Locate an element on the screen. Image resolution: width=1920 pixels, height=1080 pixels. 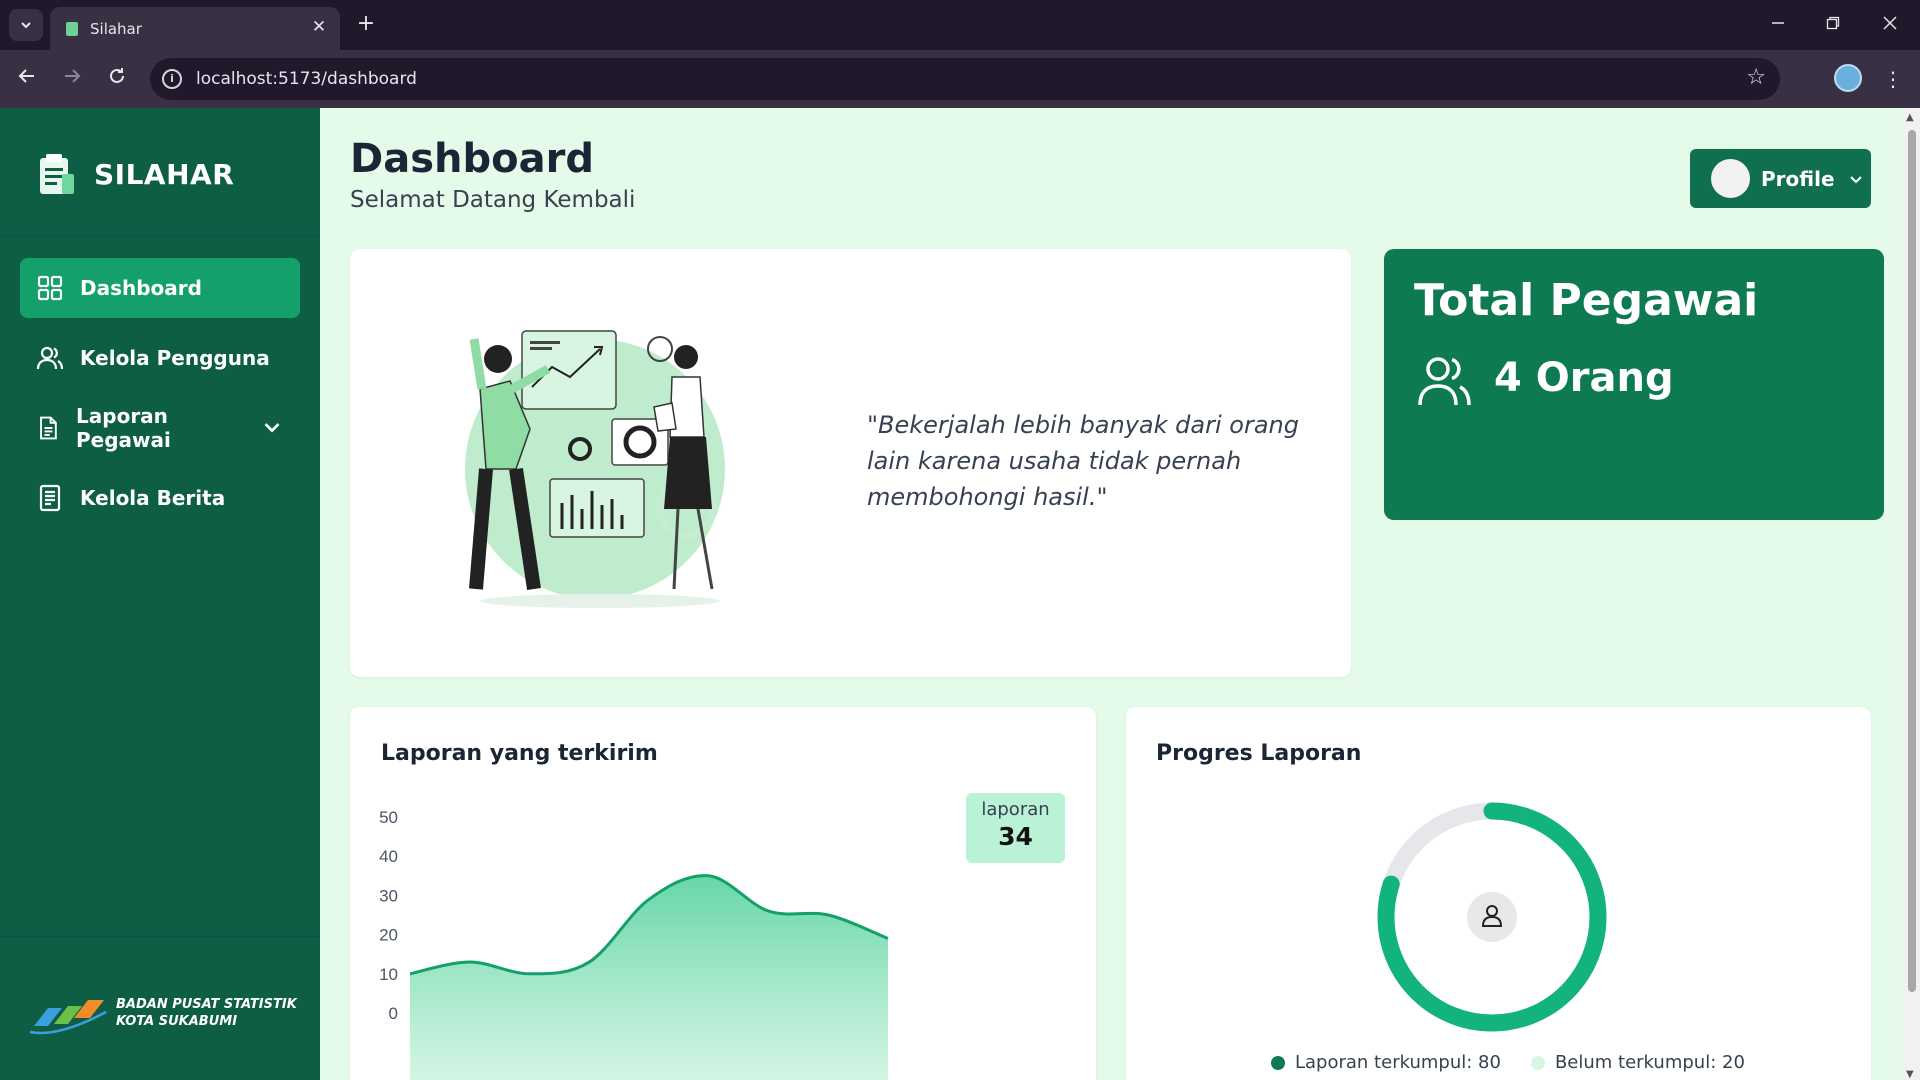
page-scrollbar: ▲ ▼ is located at coordinates (1911, 594).